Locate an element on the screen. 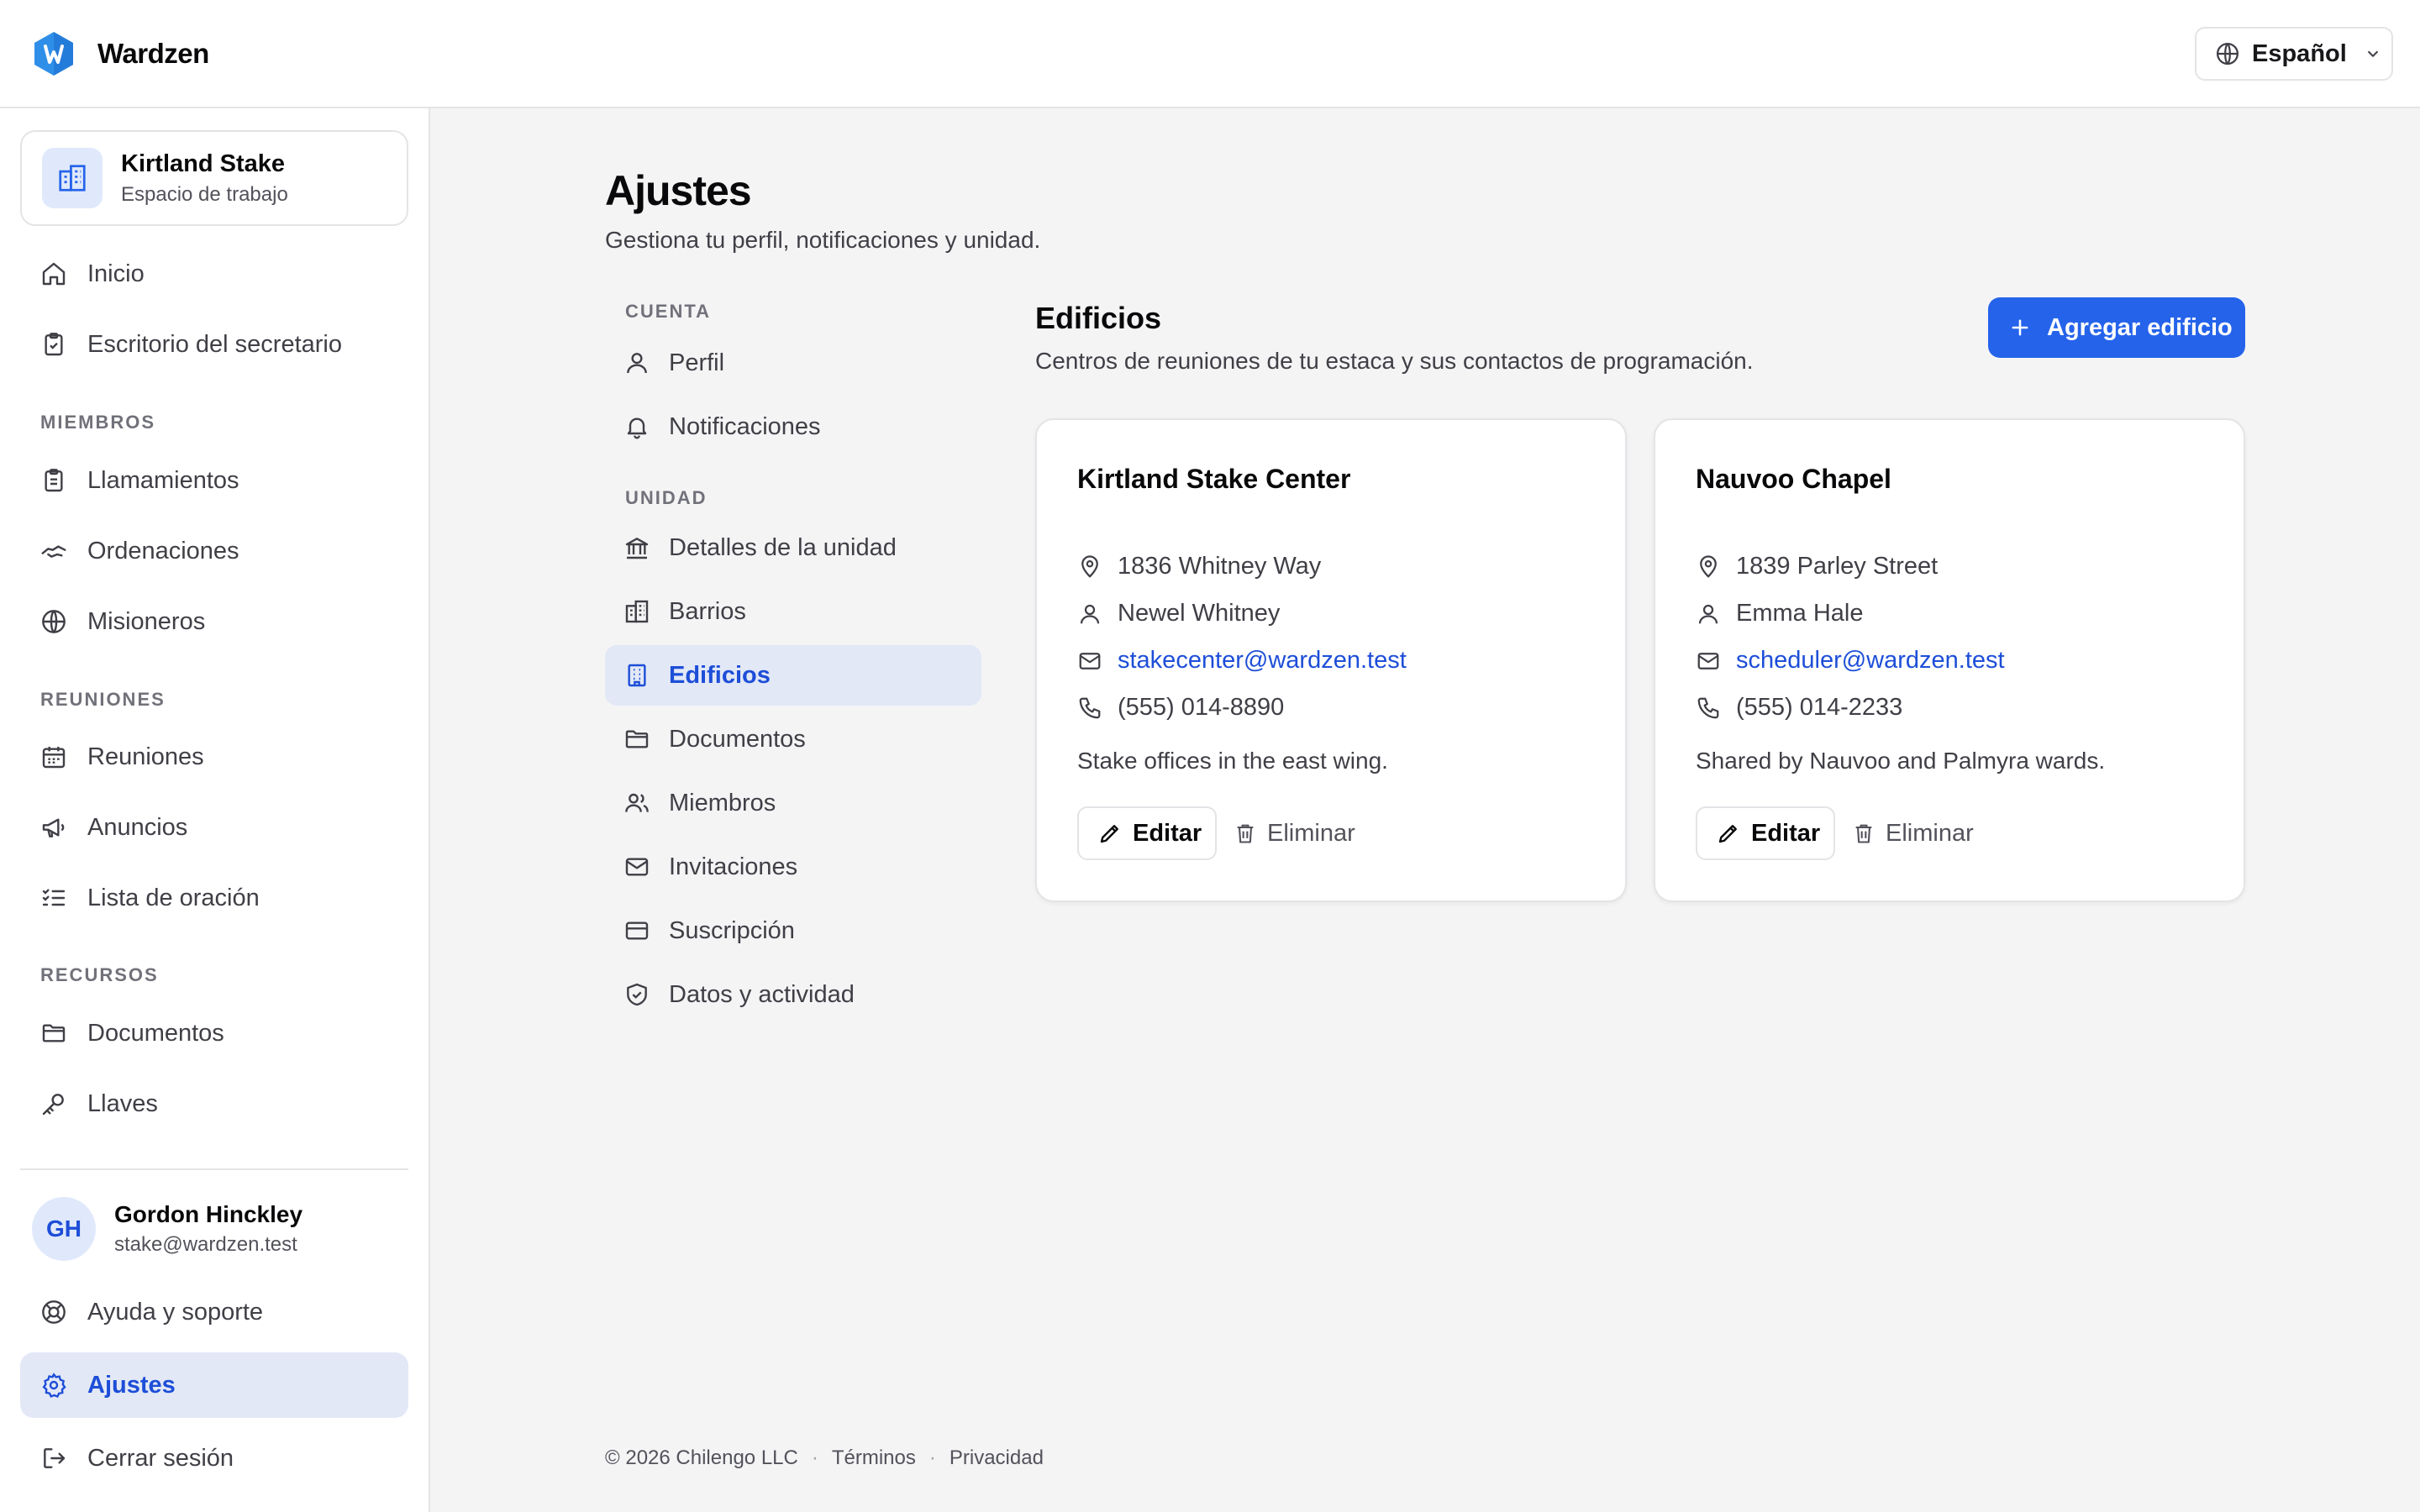  settings-item-suscripcion: Suscripción is located at coordinates (793, 930).